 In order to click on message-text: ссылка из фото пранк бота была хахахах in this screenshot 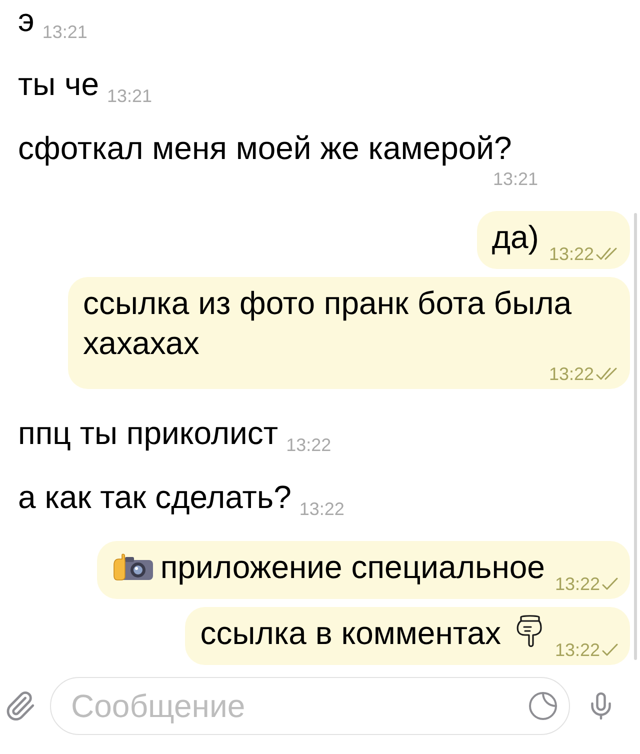, I will do `click(328, 323)`.